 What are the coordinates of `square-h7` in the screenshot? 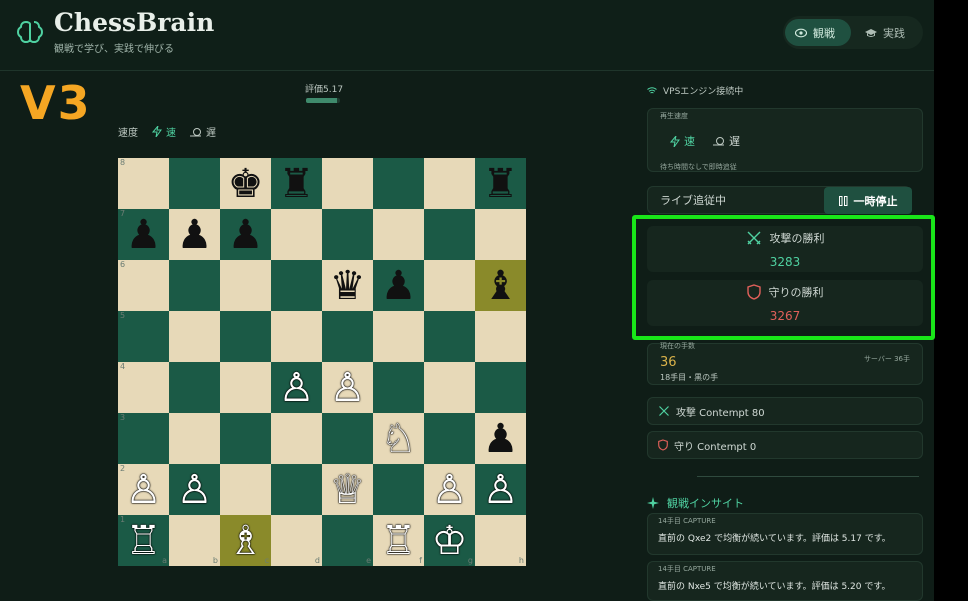 It's located at (500, 234).